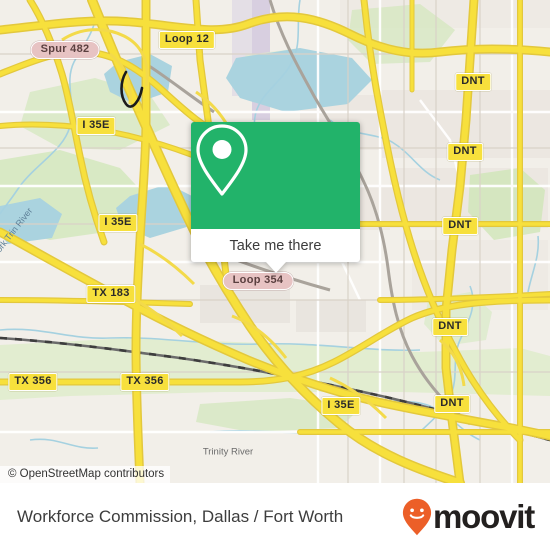 The height and width of the screenshot is (550, 550). Describe the element at coordinates (228, 452) in the screenshot. I see `place-label-trinity-river: Trinity River` at that location.